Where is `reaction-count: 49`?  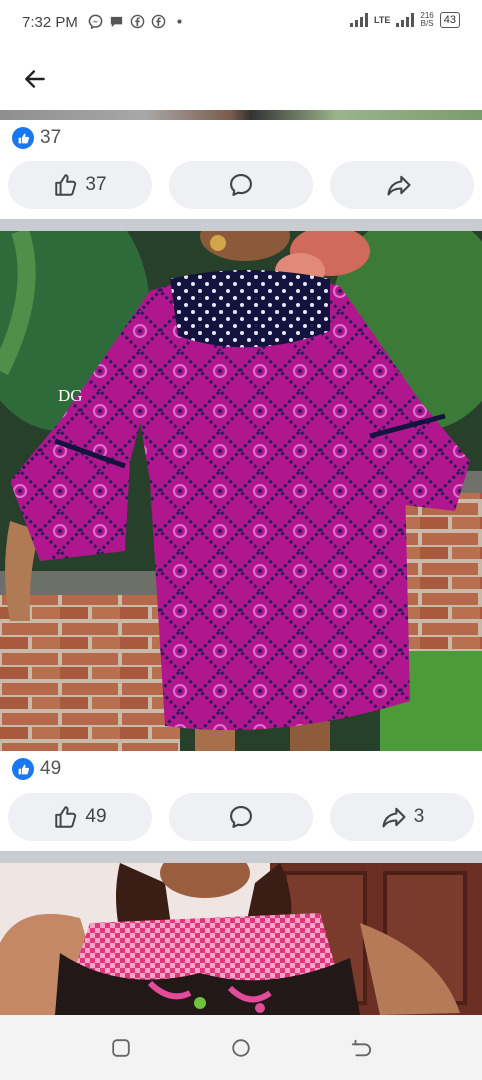
reaction-count: 49 is located at coordinates (51, 768).